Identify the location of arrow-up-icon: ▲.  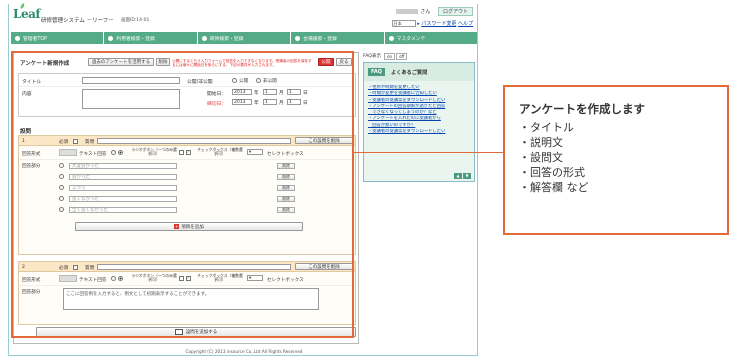
(458, 176).